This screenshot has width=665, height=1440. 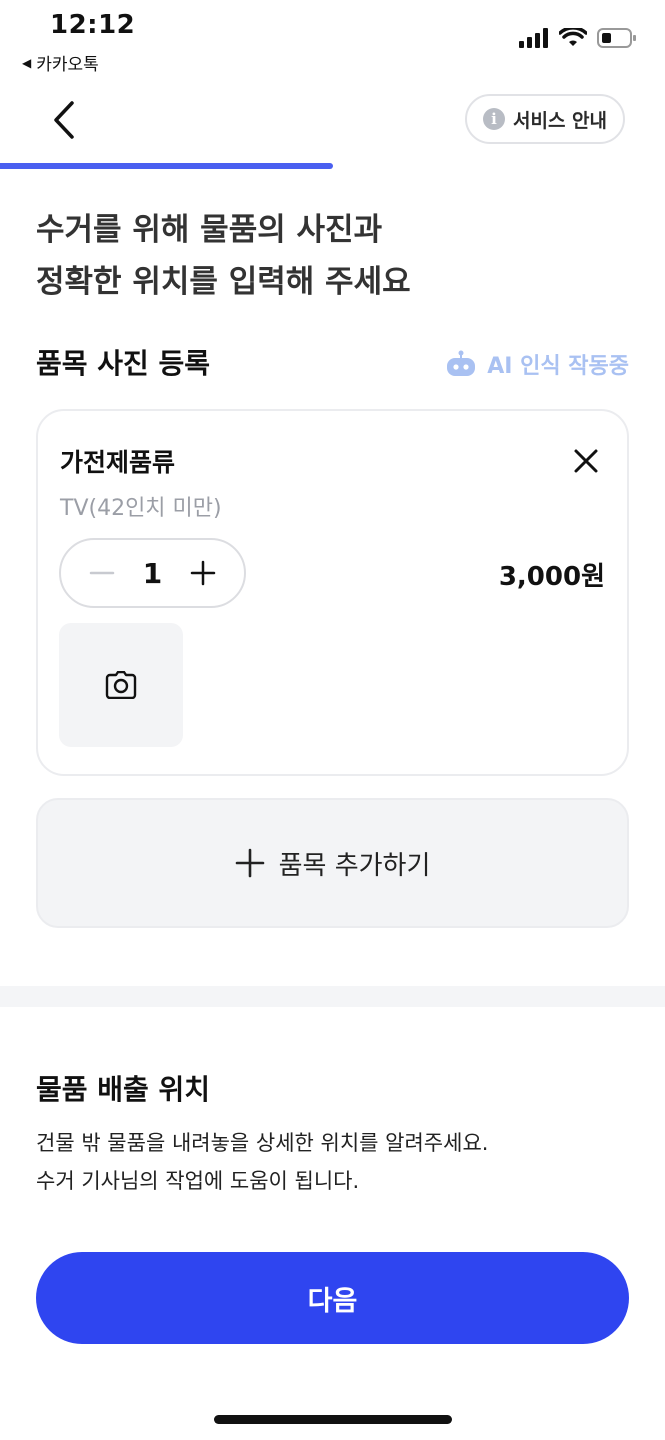 I want to click on add-item-button: 품목 추가하기, so click(x=332, y=863).